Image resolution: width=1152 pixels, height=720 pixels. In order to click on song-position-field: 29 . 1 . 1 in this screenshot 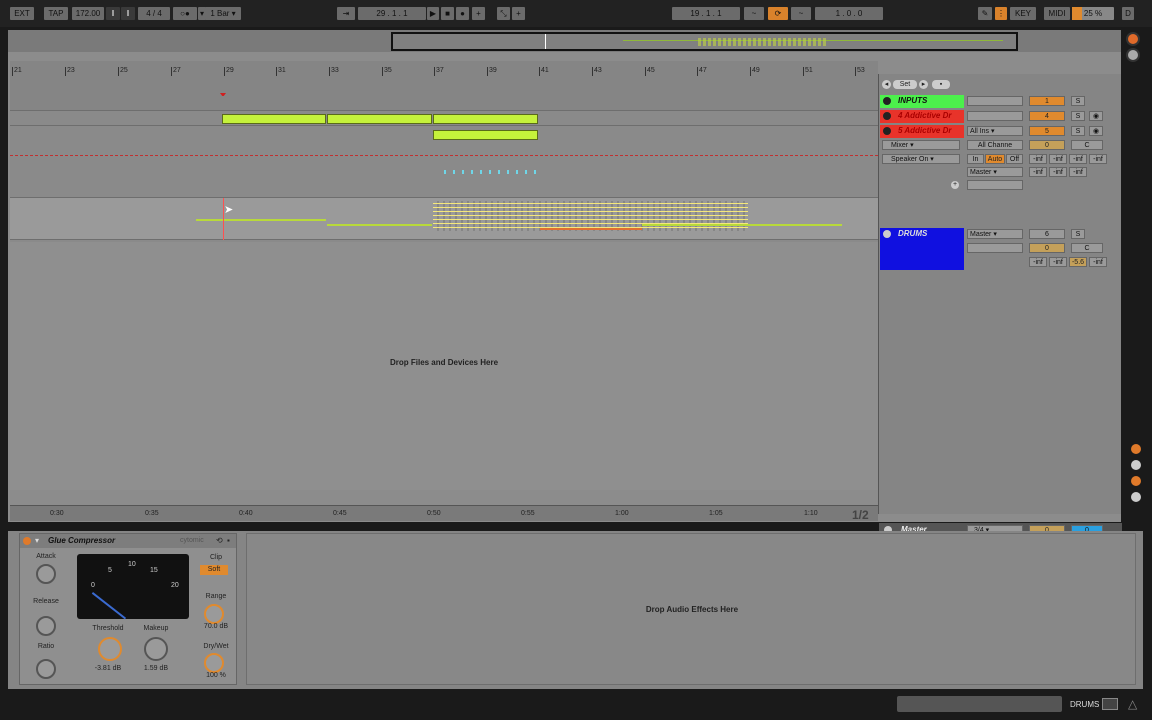, I will do `click(392, 13)`.